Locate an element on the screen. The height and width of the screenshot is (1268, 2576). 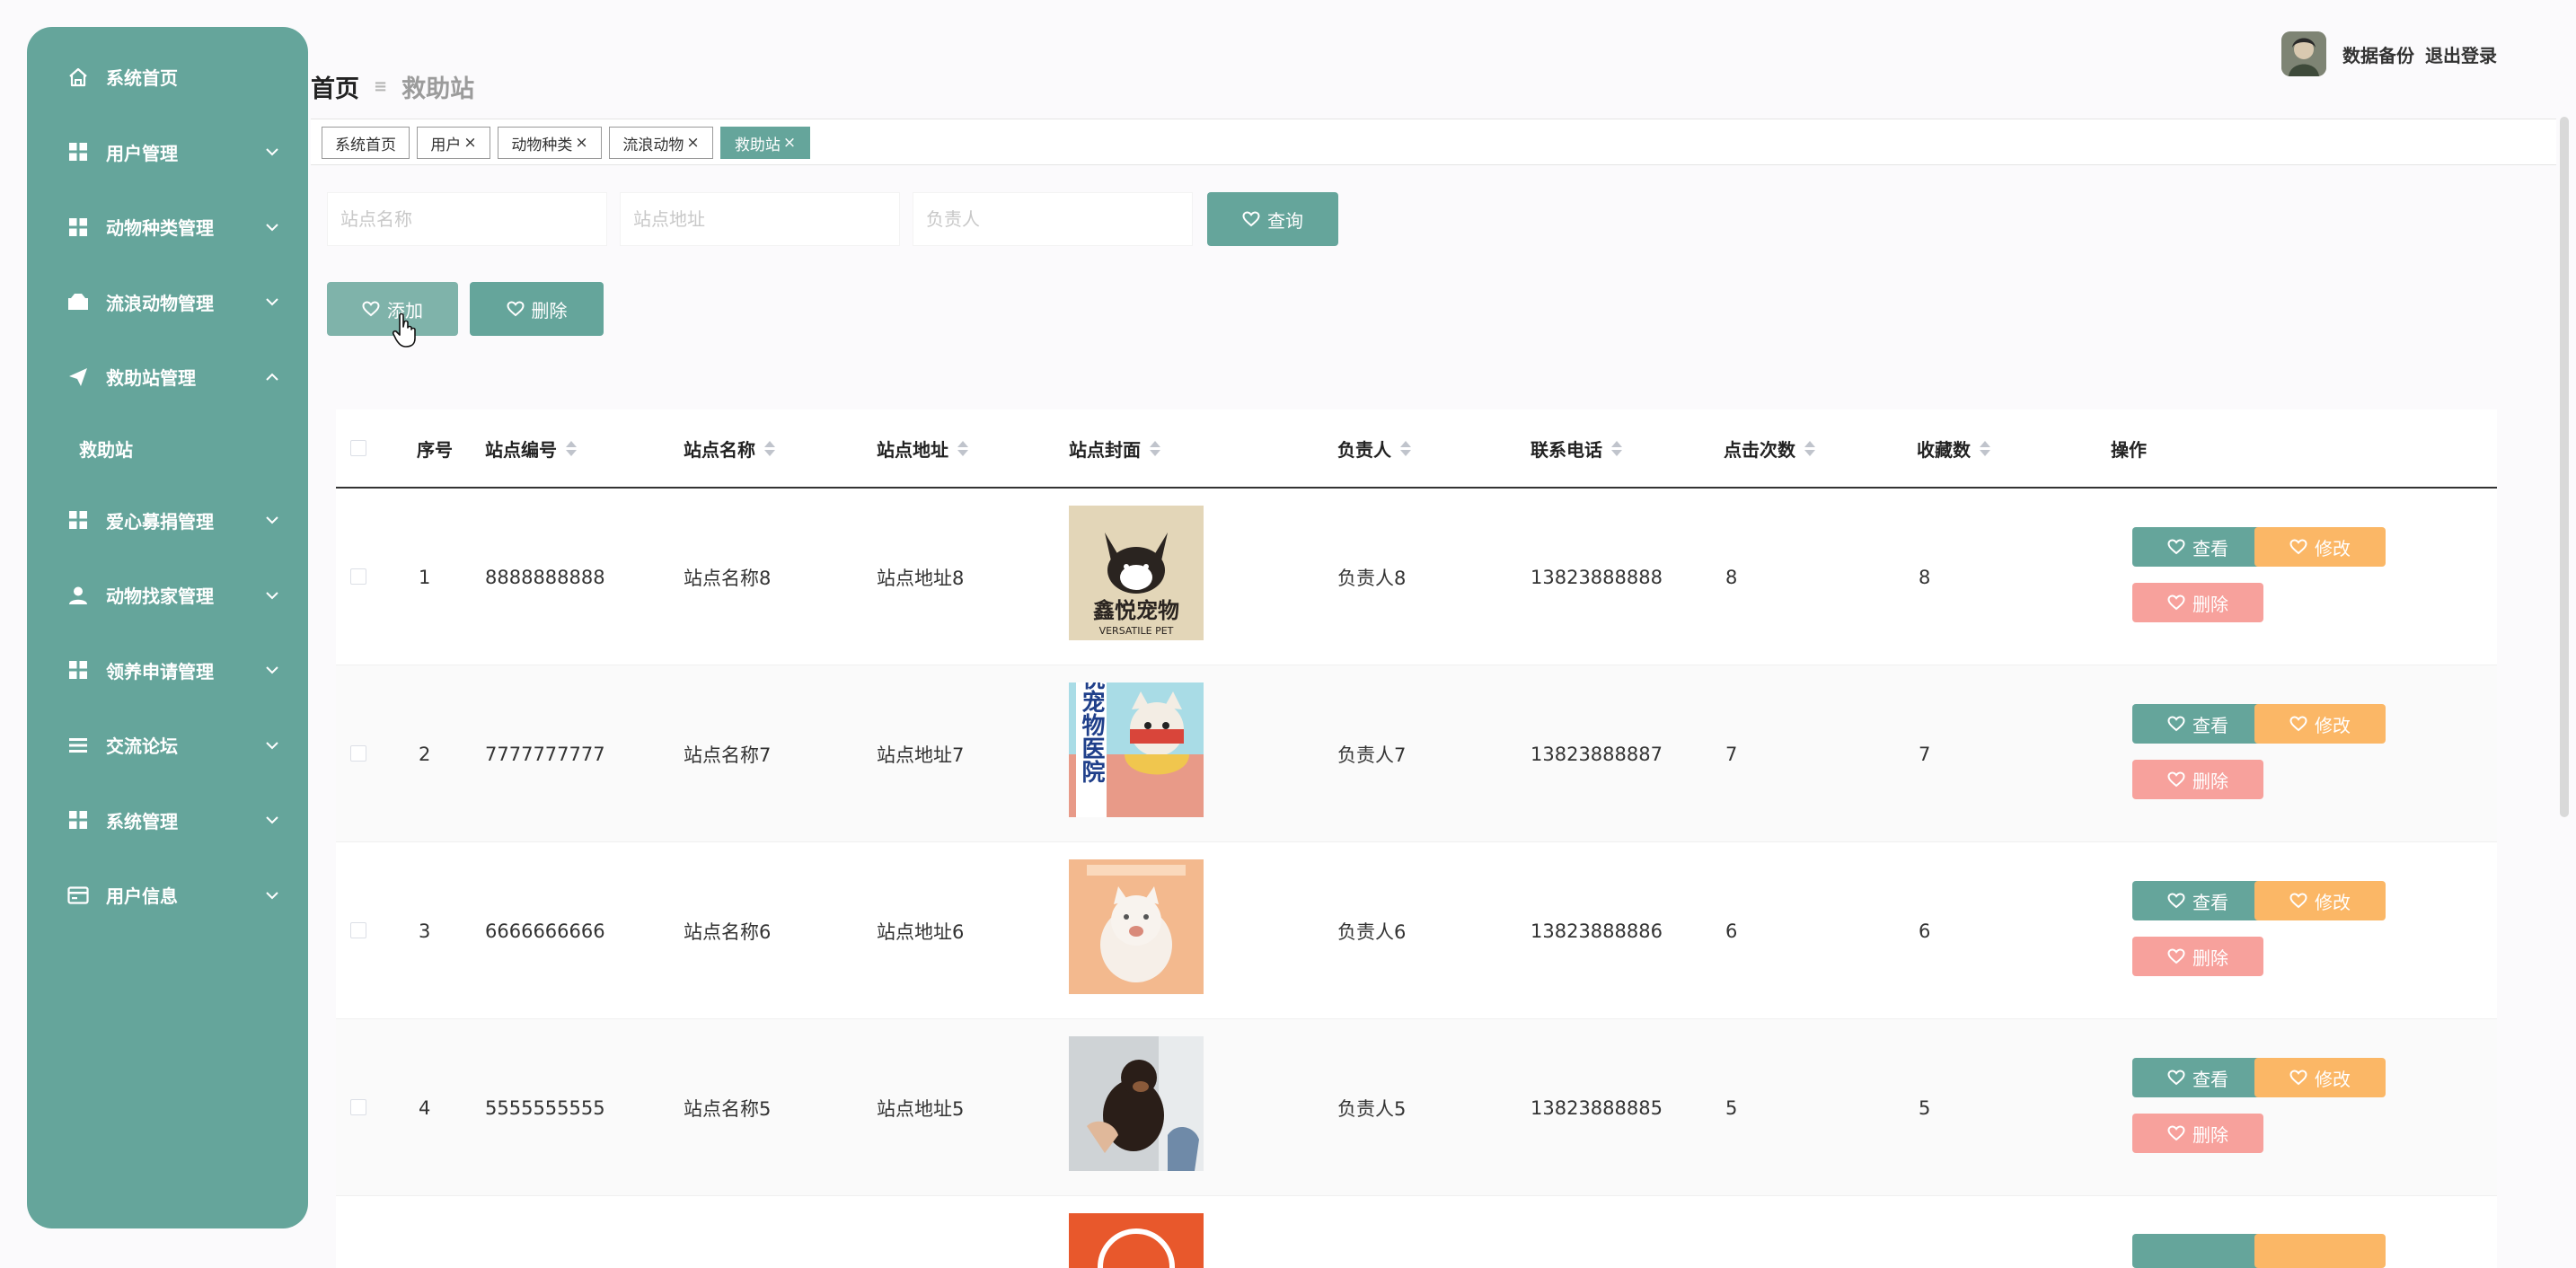
sidebar-item-animal-category: 动物种类管理 is located at coordinates (167, 227).